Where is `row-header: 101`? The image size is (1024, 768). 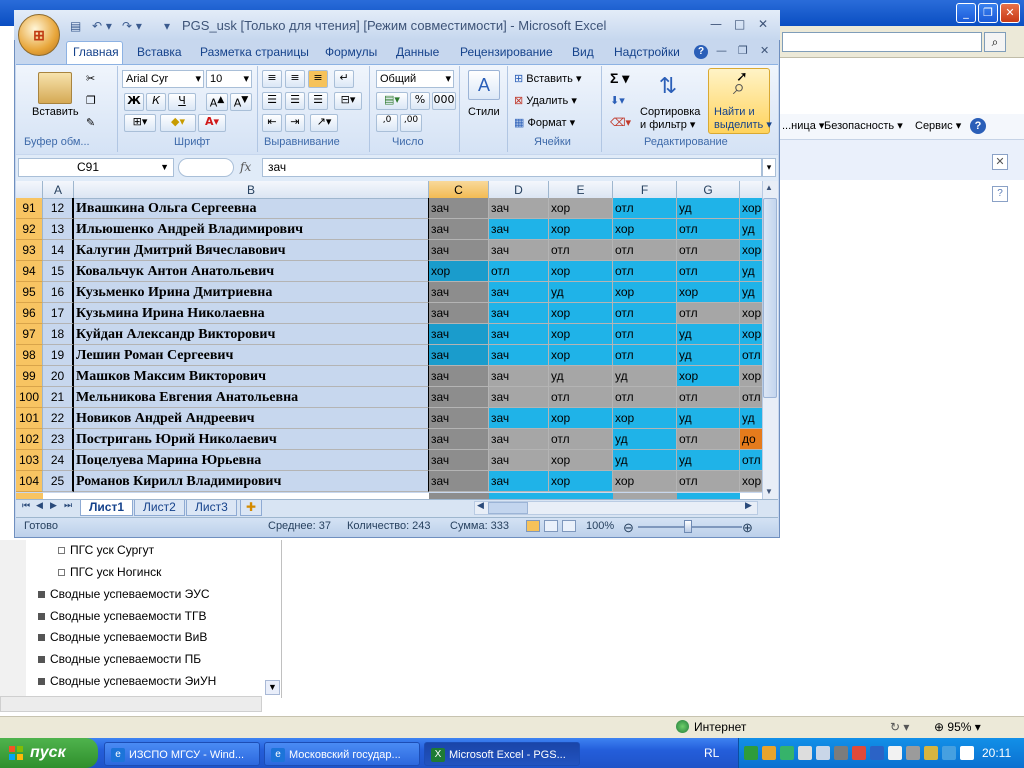
row-header: 101 is located at coordinates (29, 418).